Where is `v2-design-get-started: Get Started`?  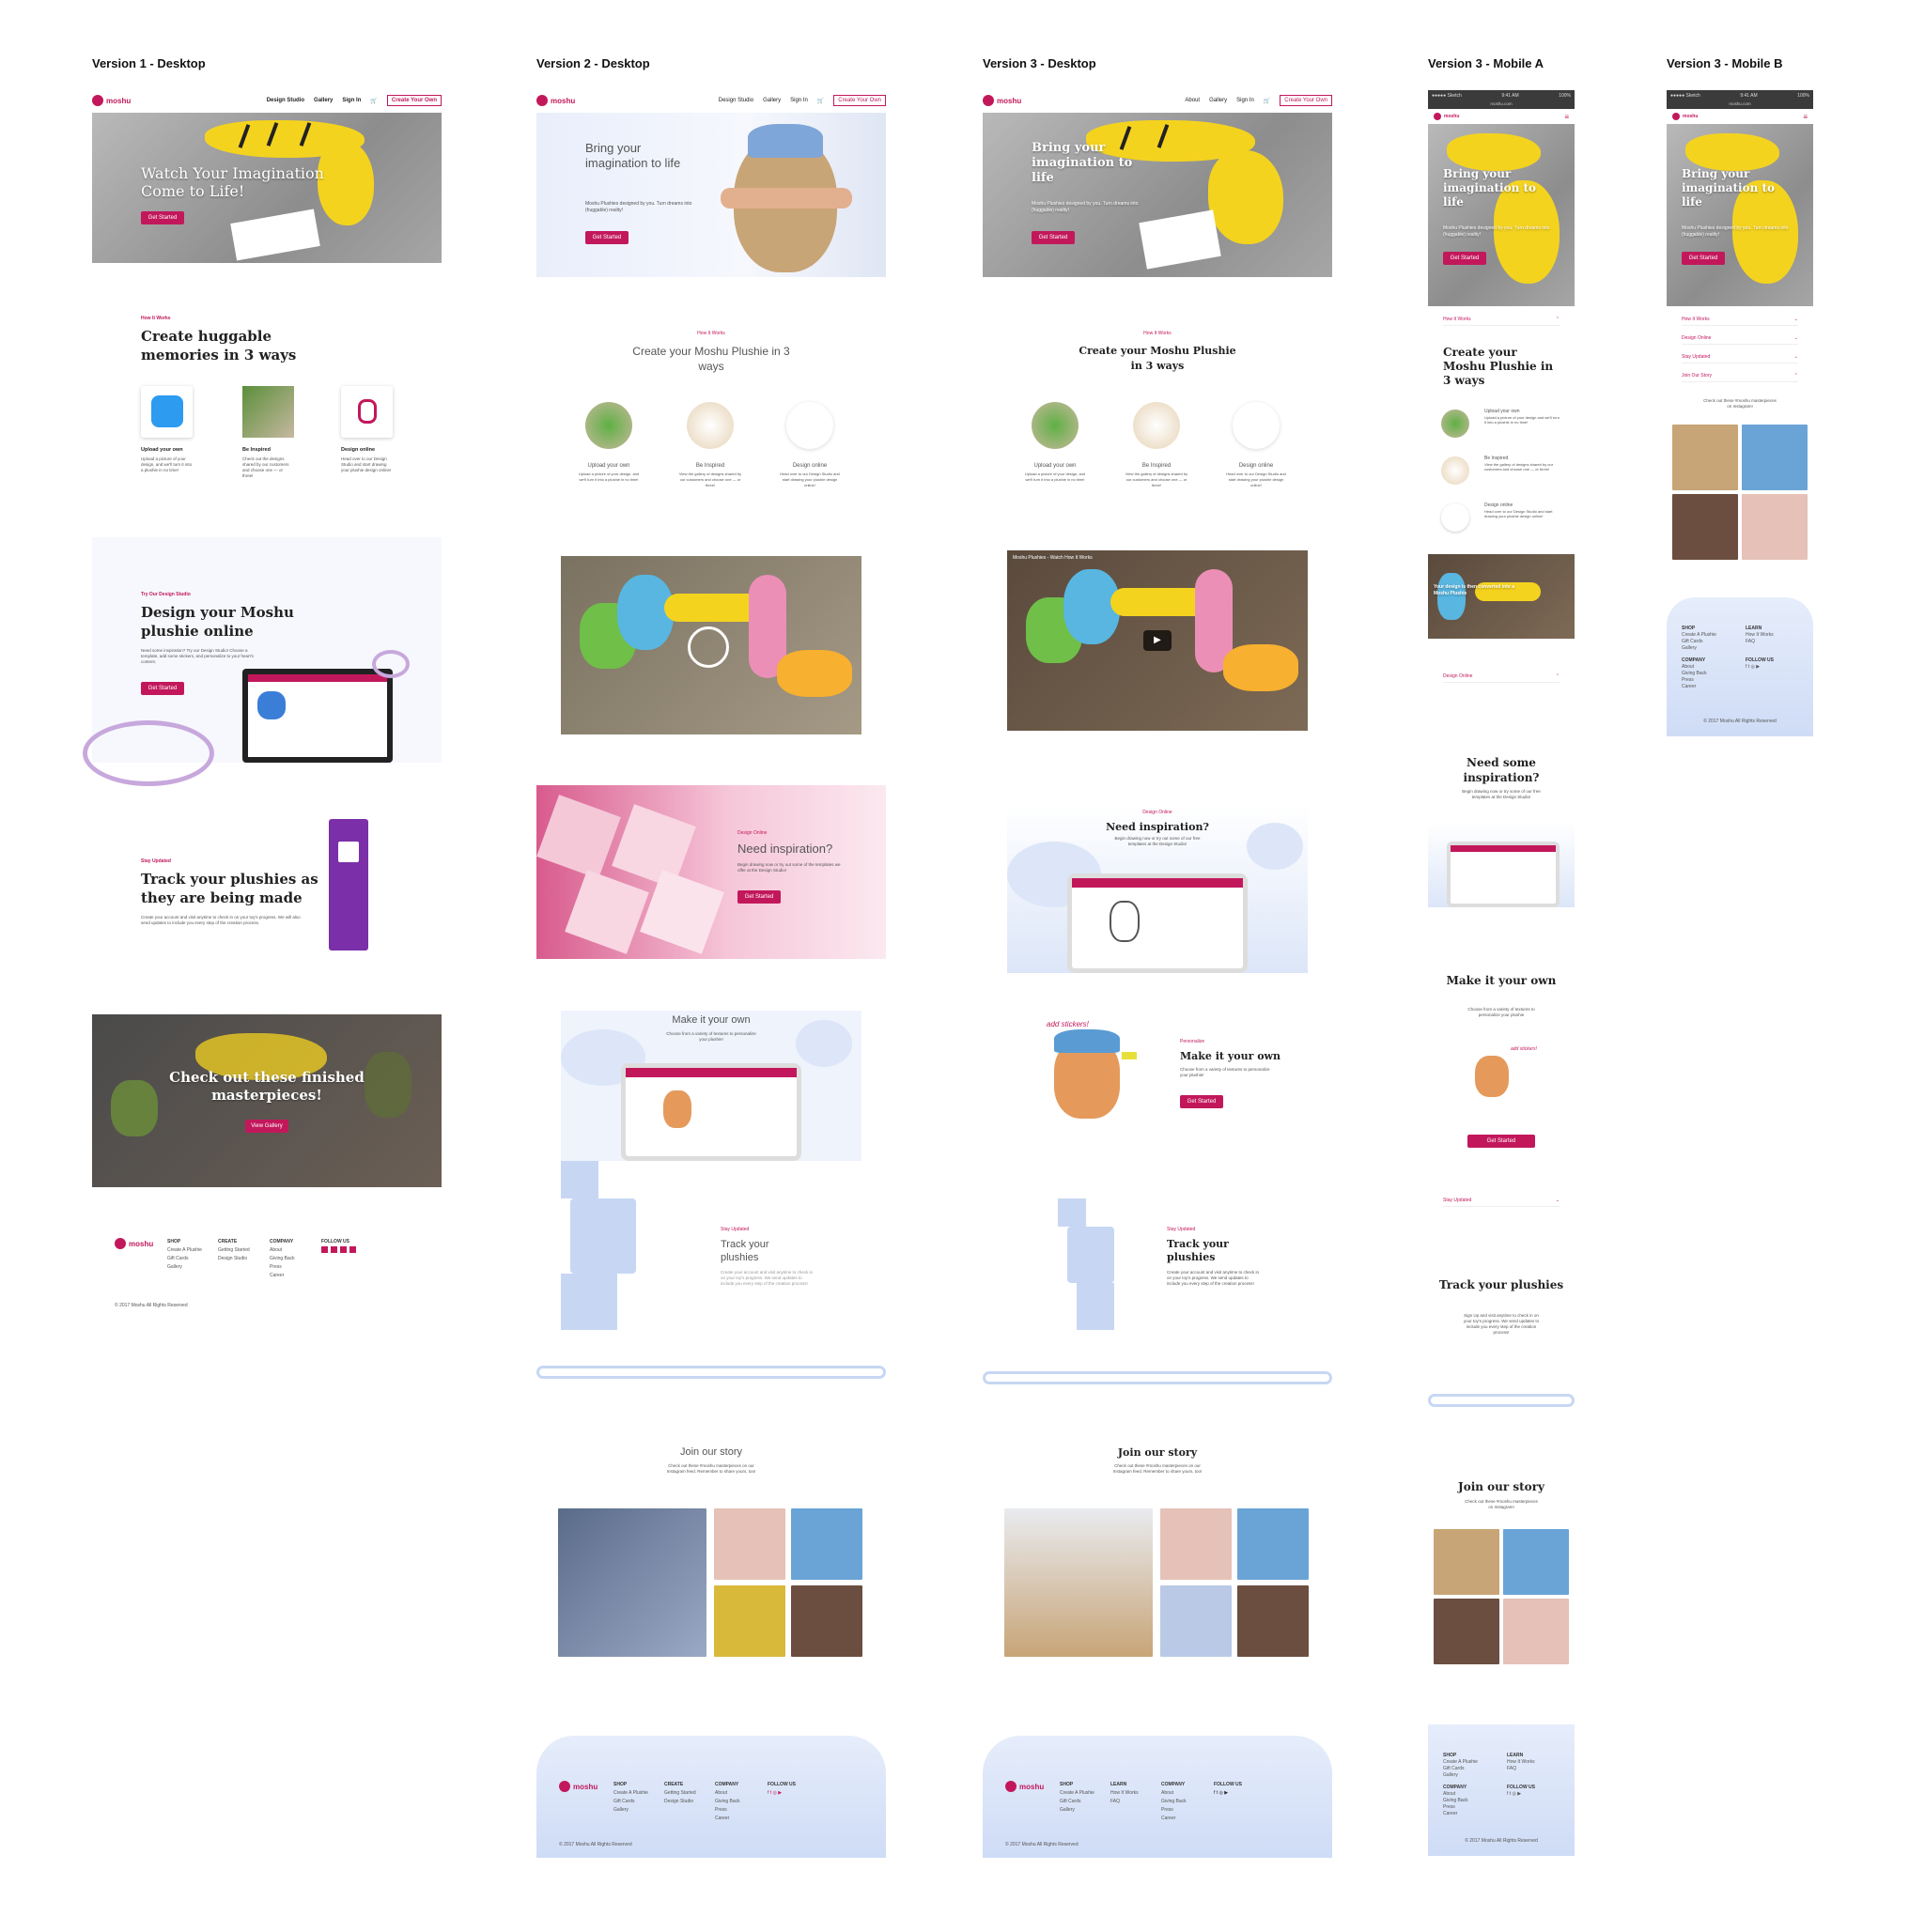 v2-design-get-started: Get Started is located at coordinates (759, 897).